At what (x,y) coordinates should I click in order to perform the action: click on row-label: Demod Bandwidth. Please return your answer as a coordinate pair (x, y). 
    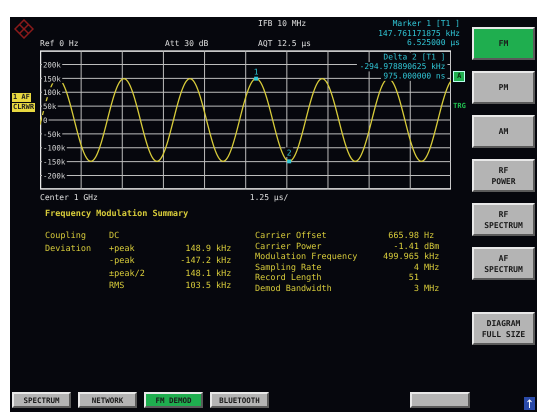
    Looking at the image, I should click on (294, 289).